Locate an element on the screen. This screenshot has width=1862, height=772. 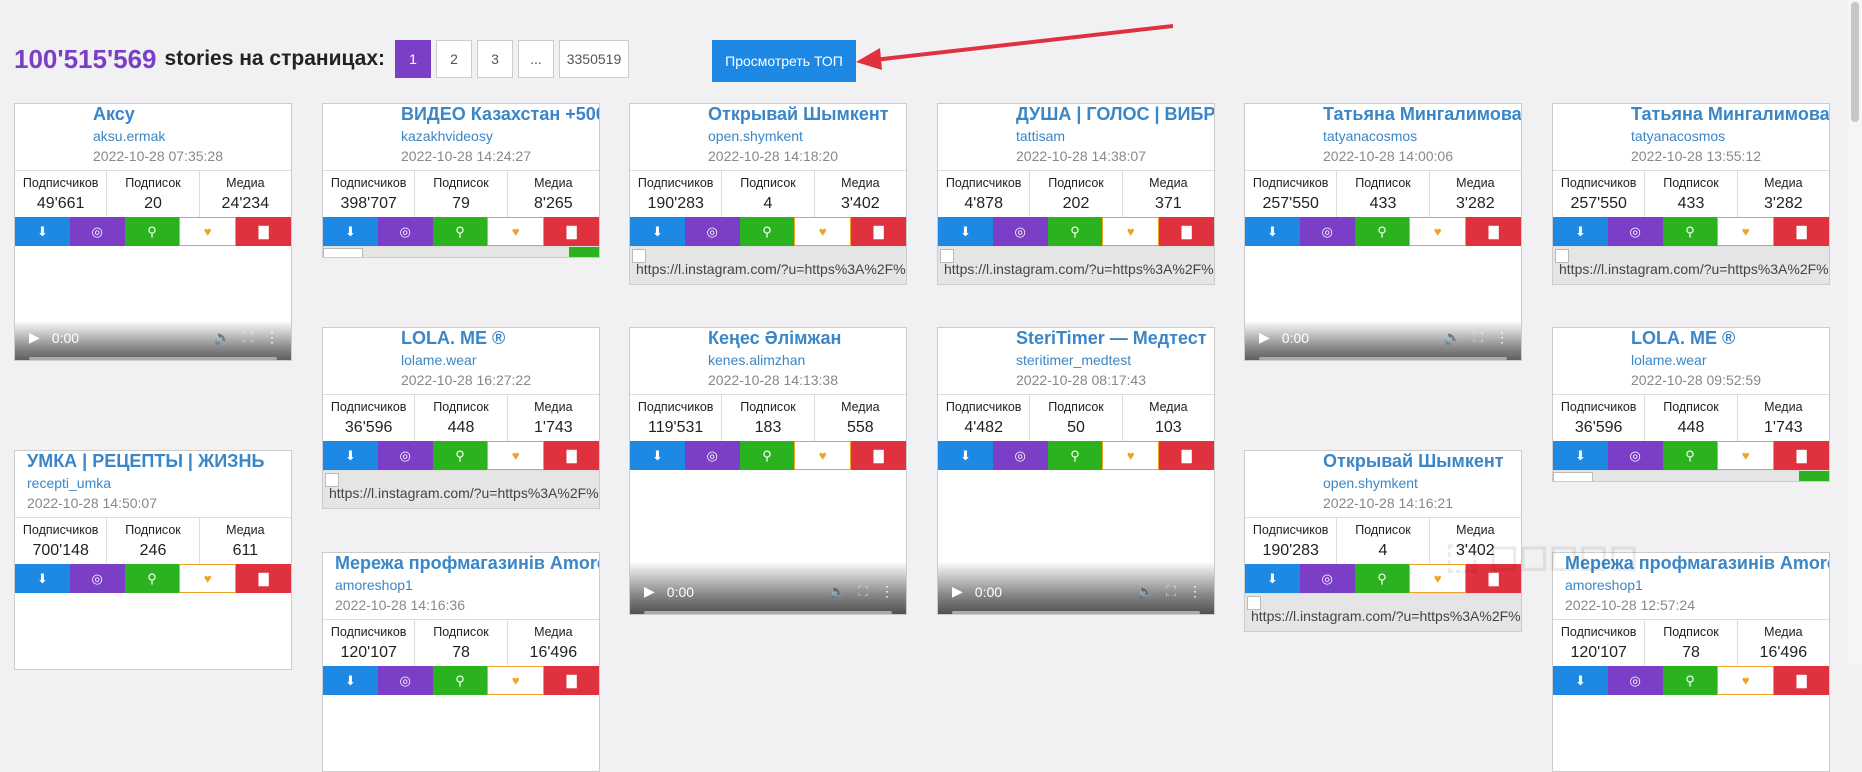
scrollbar is located at coordinates (1855, 332).